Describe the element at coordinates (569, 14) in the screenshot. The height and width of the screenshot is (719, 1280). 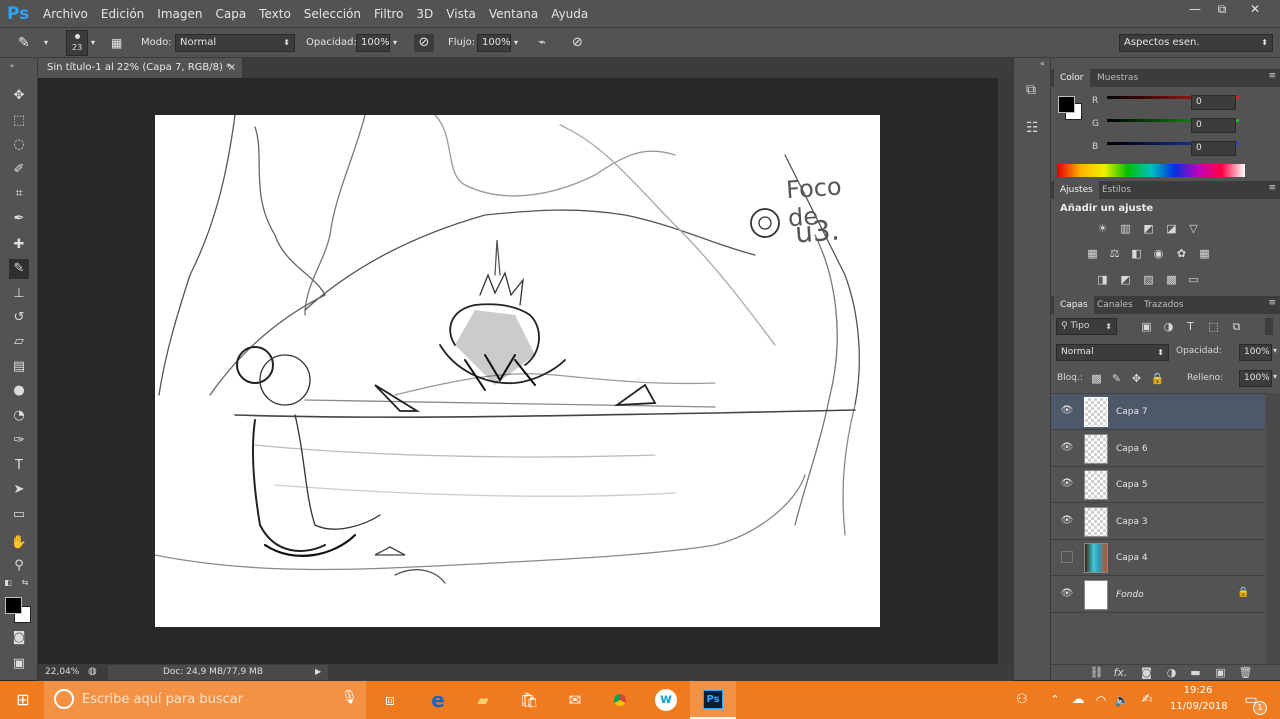
I see `menu-ayuda: Ayuda` at that location.